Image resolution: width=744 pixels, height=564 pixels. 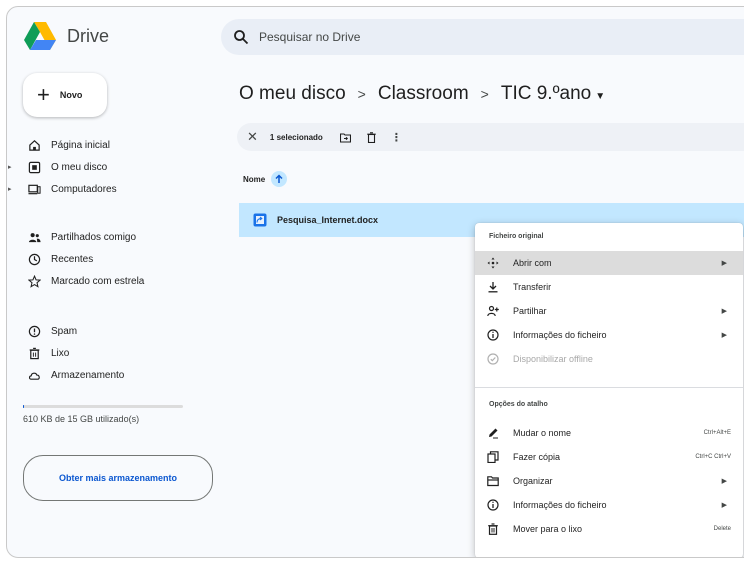 I want to click on my-drive-icon, so click(x=34, y=167).